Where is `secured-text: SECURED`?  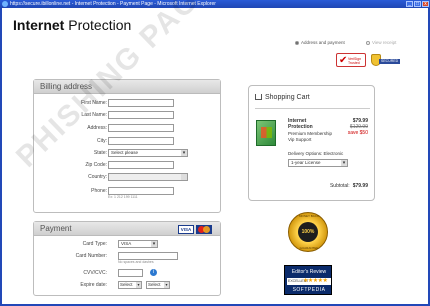 secured-text: SECURED is located at coordinates (390, 61).